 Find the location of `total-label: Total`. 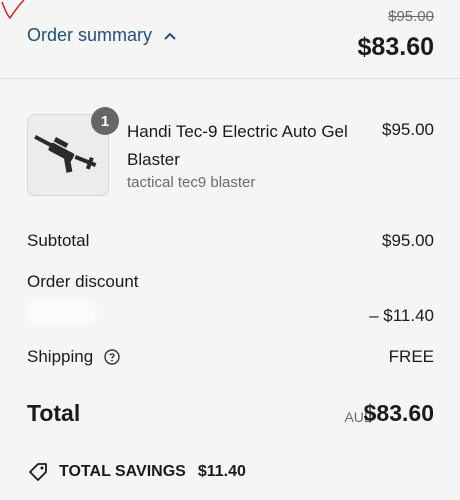

total-label: Total is located at coordinates (54, 413).